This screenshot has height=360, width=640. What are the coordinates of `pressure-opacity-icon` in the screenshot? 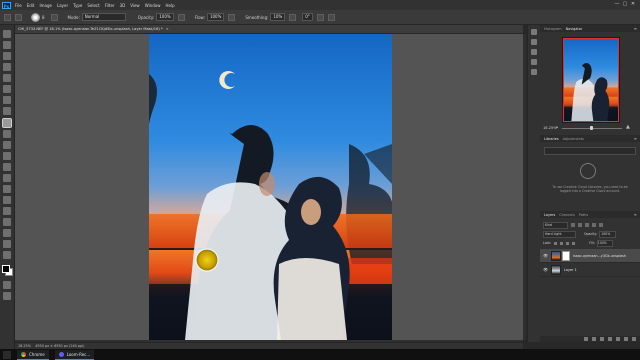 It's located at (181, 17).